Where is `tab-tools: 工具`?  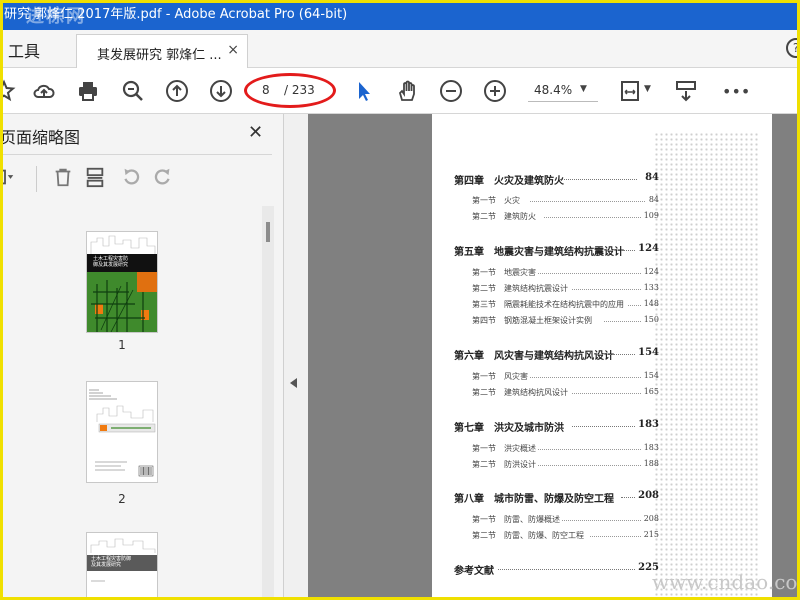
tab-tools: 工具 is located at coordinates (24, 50).